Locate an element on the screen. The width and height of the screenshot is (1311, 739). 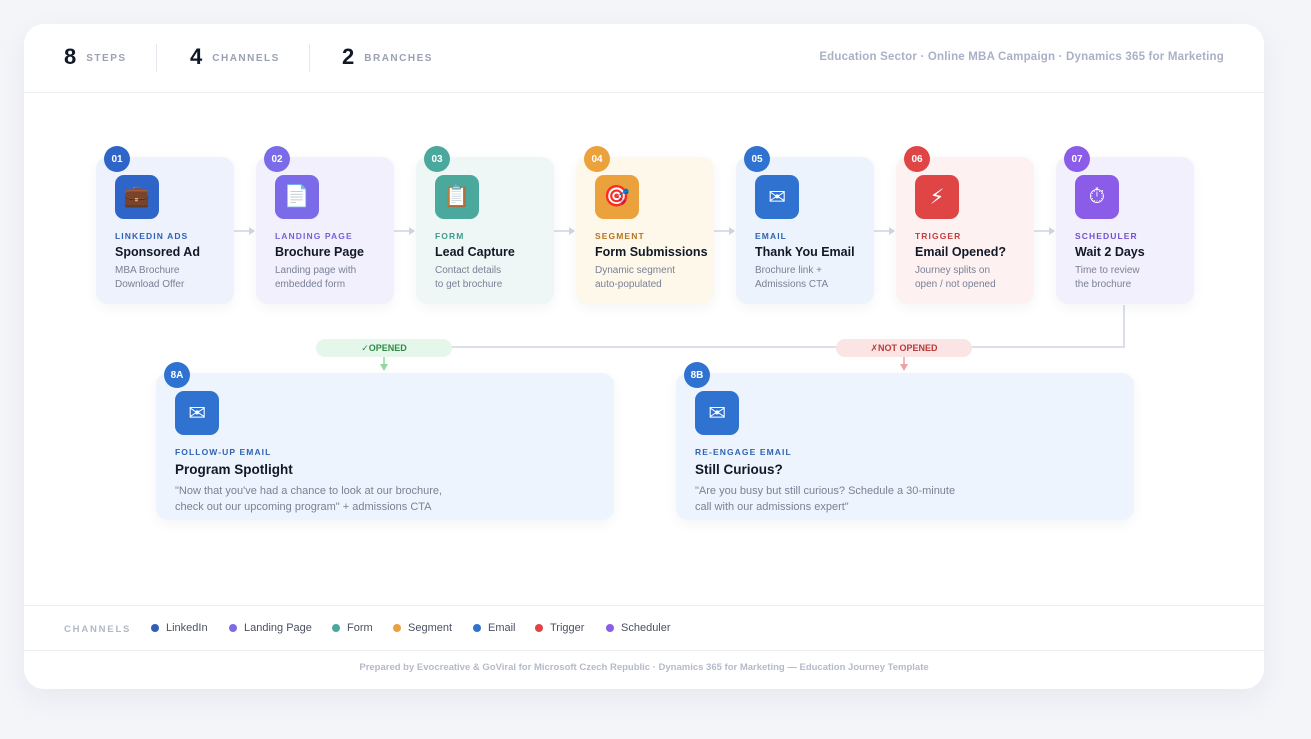
step-title: Thank You Email is located at coordinates (805, 252).